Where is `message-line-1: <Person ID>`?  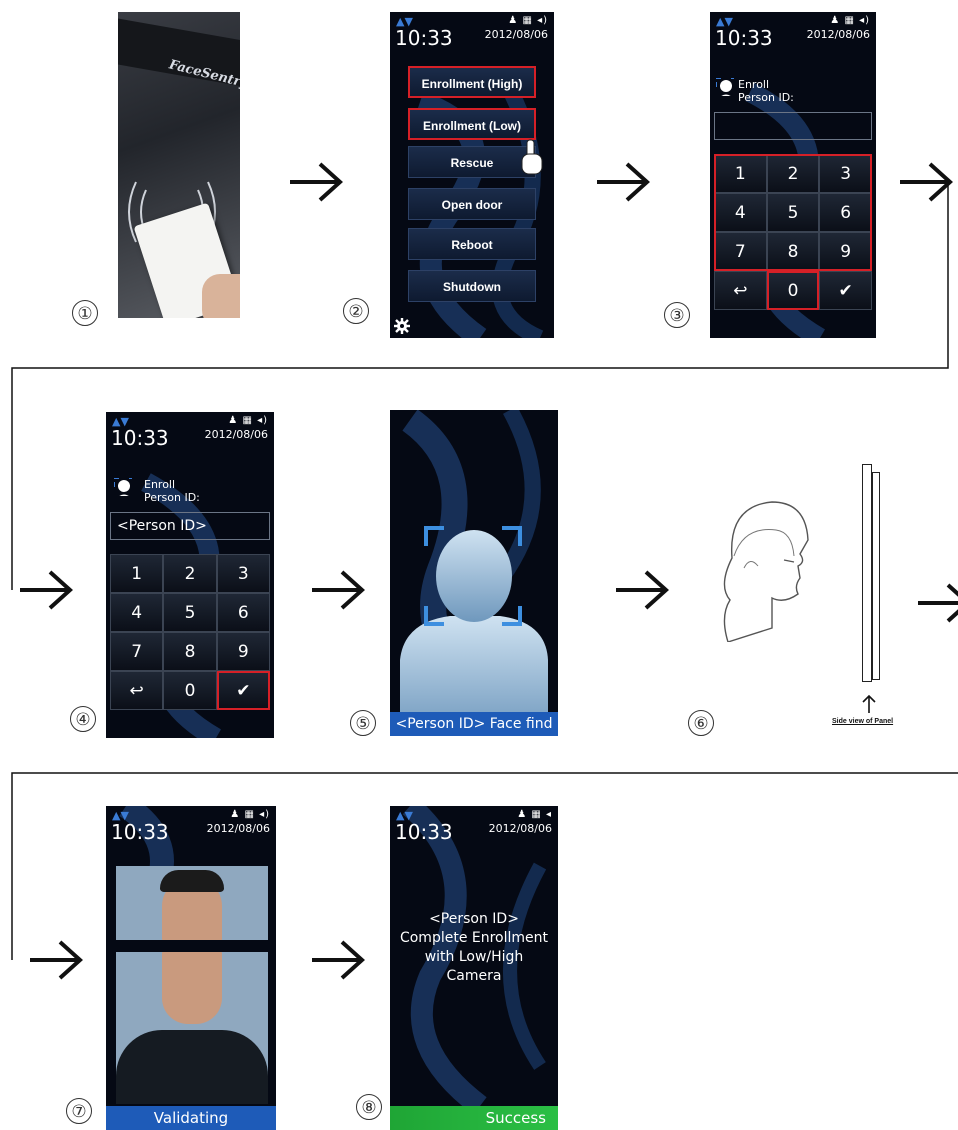
message-line-1: <Person ID> is located at coordinates (474, 919).